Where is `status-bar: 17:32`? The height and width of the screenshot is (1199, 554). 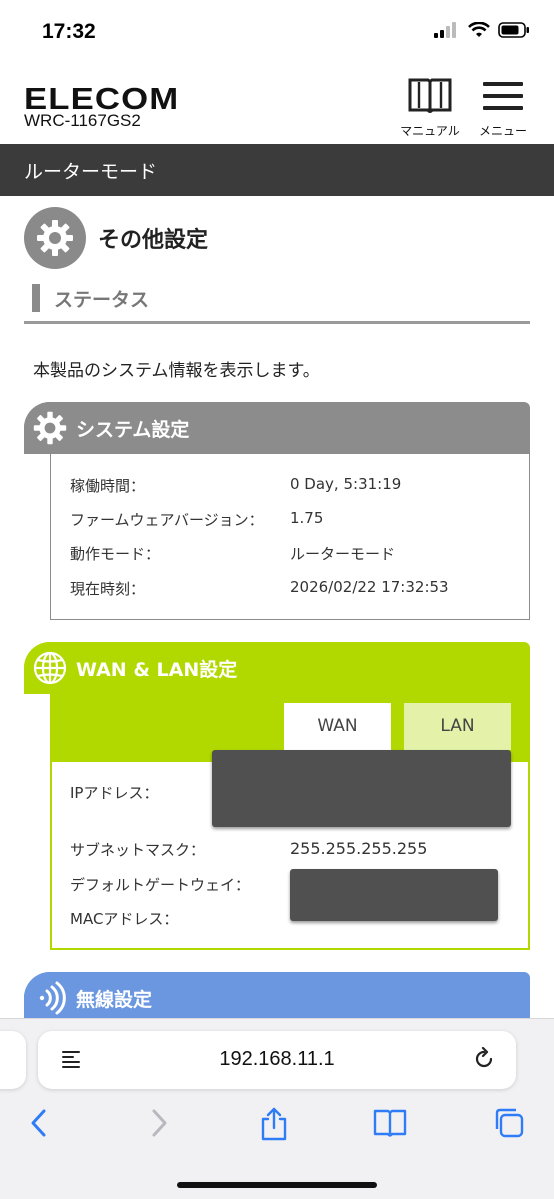 status-bar: 17:32 is located at coordinates (277, 33).